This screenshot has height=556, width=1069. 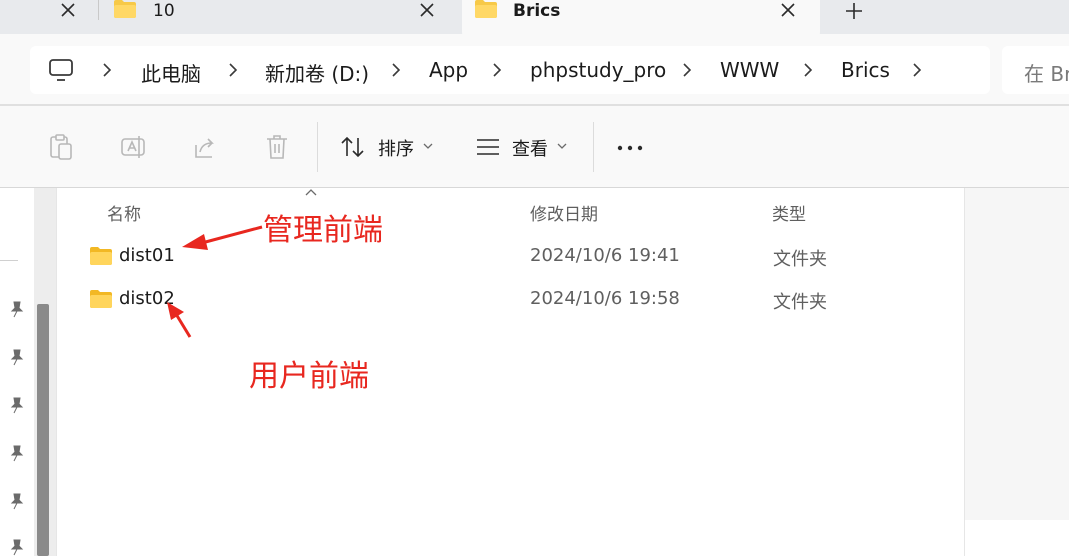 I want to click on command-bar: 排序 查看, so click(x=534, y=147).